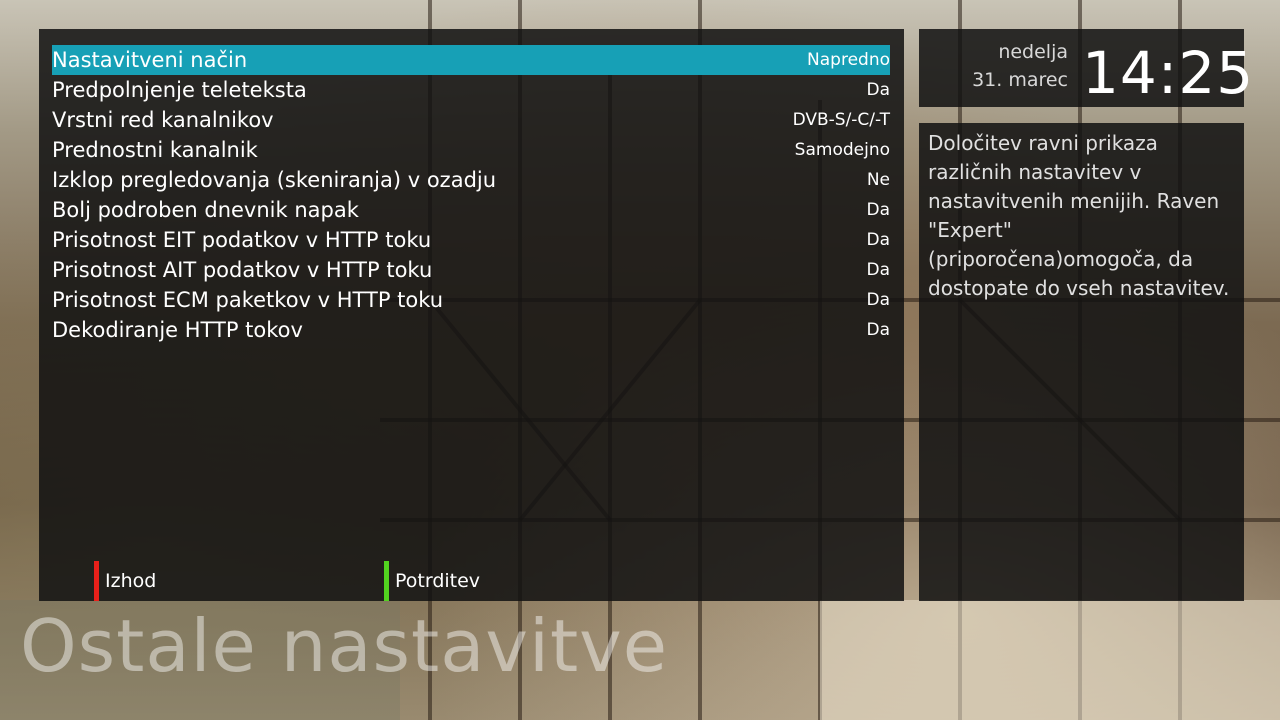 The height and width of the screenshot is (720, 1280). Describe the element at coordinates (163, 120) in the screenshot. I see `setting-label: Vrstni red kanalnikov` at that location.